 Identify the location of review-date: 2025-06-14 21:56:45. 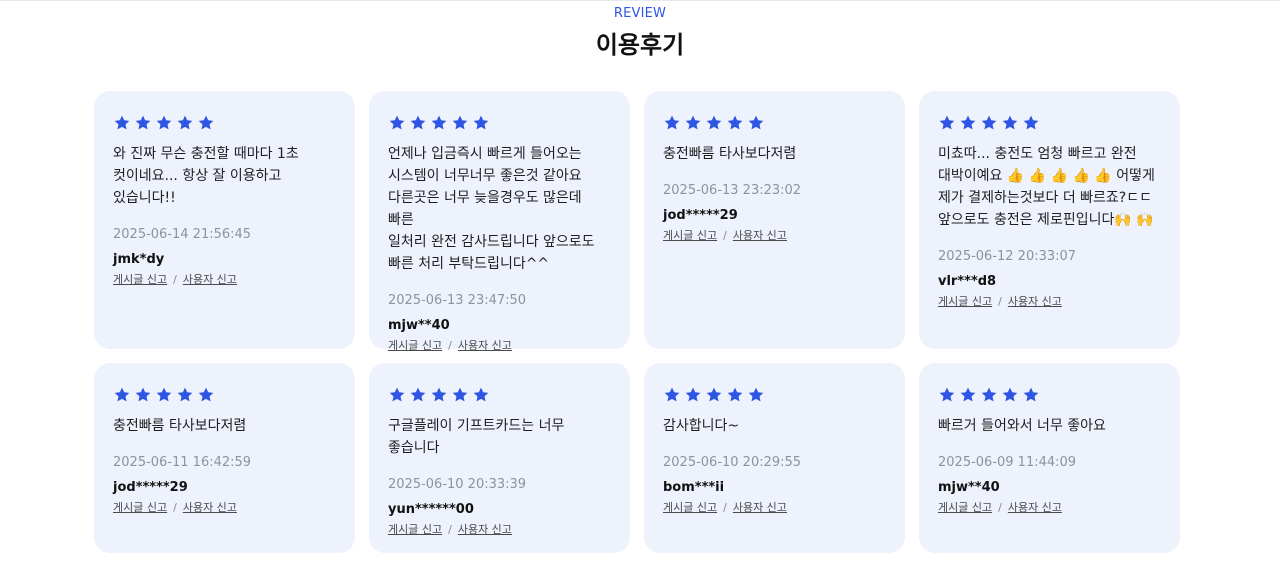
(182, 234).